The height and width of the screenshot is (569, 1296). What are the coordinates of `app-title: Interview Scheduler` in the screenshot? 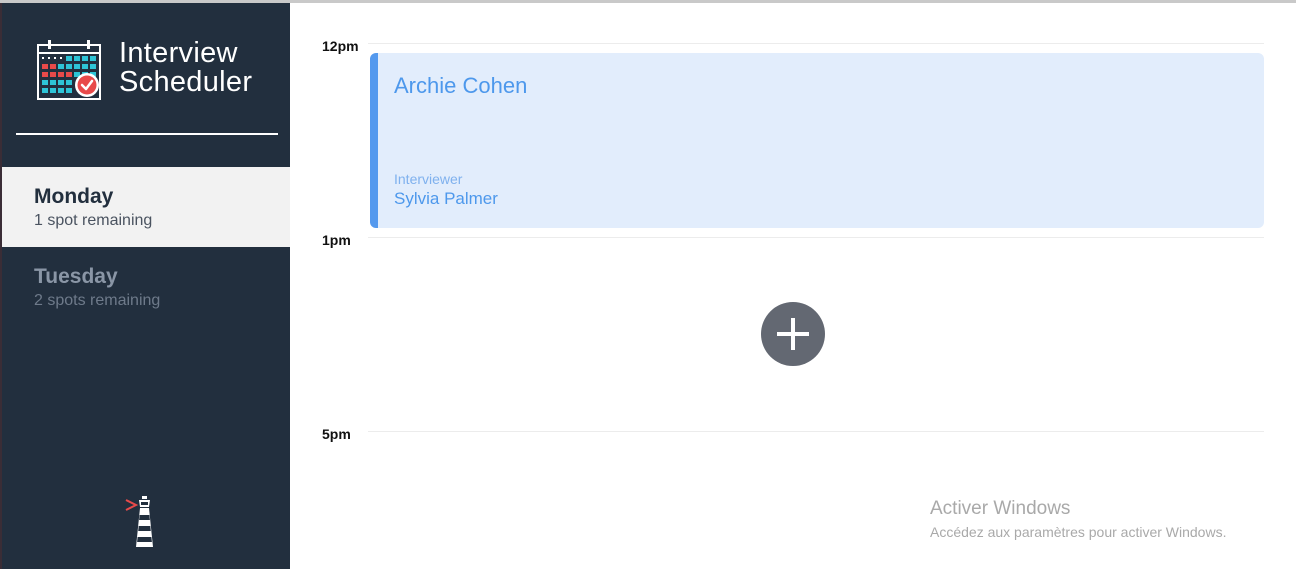 It's located at (185, 68).